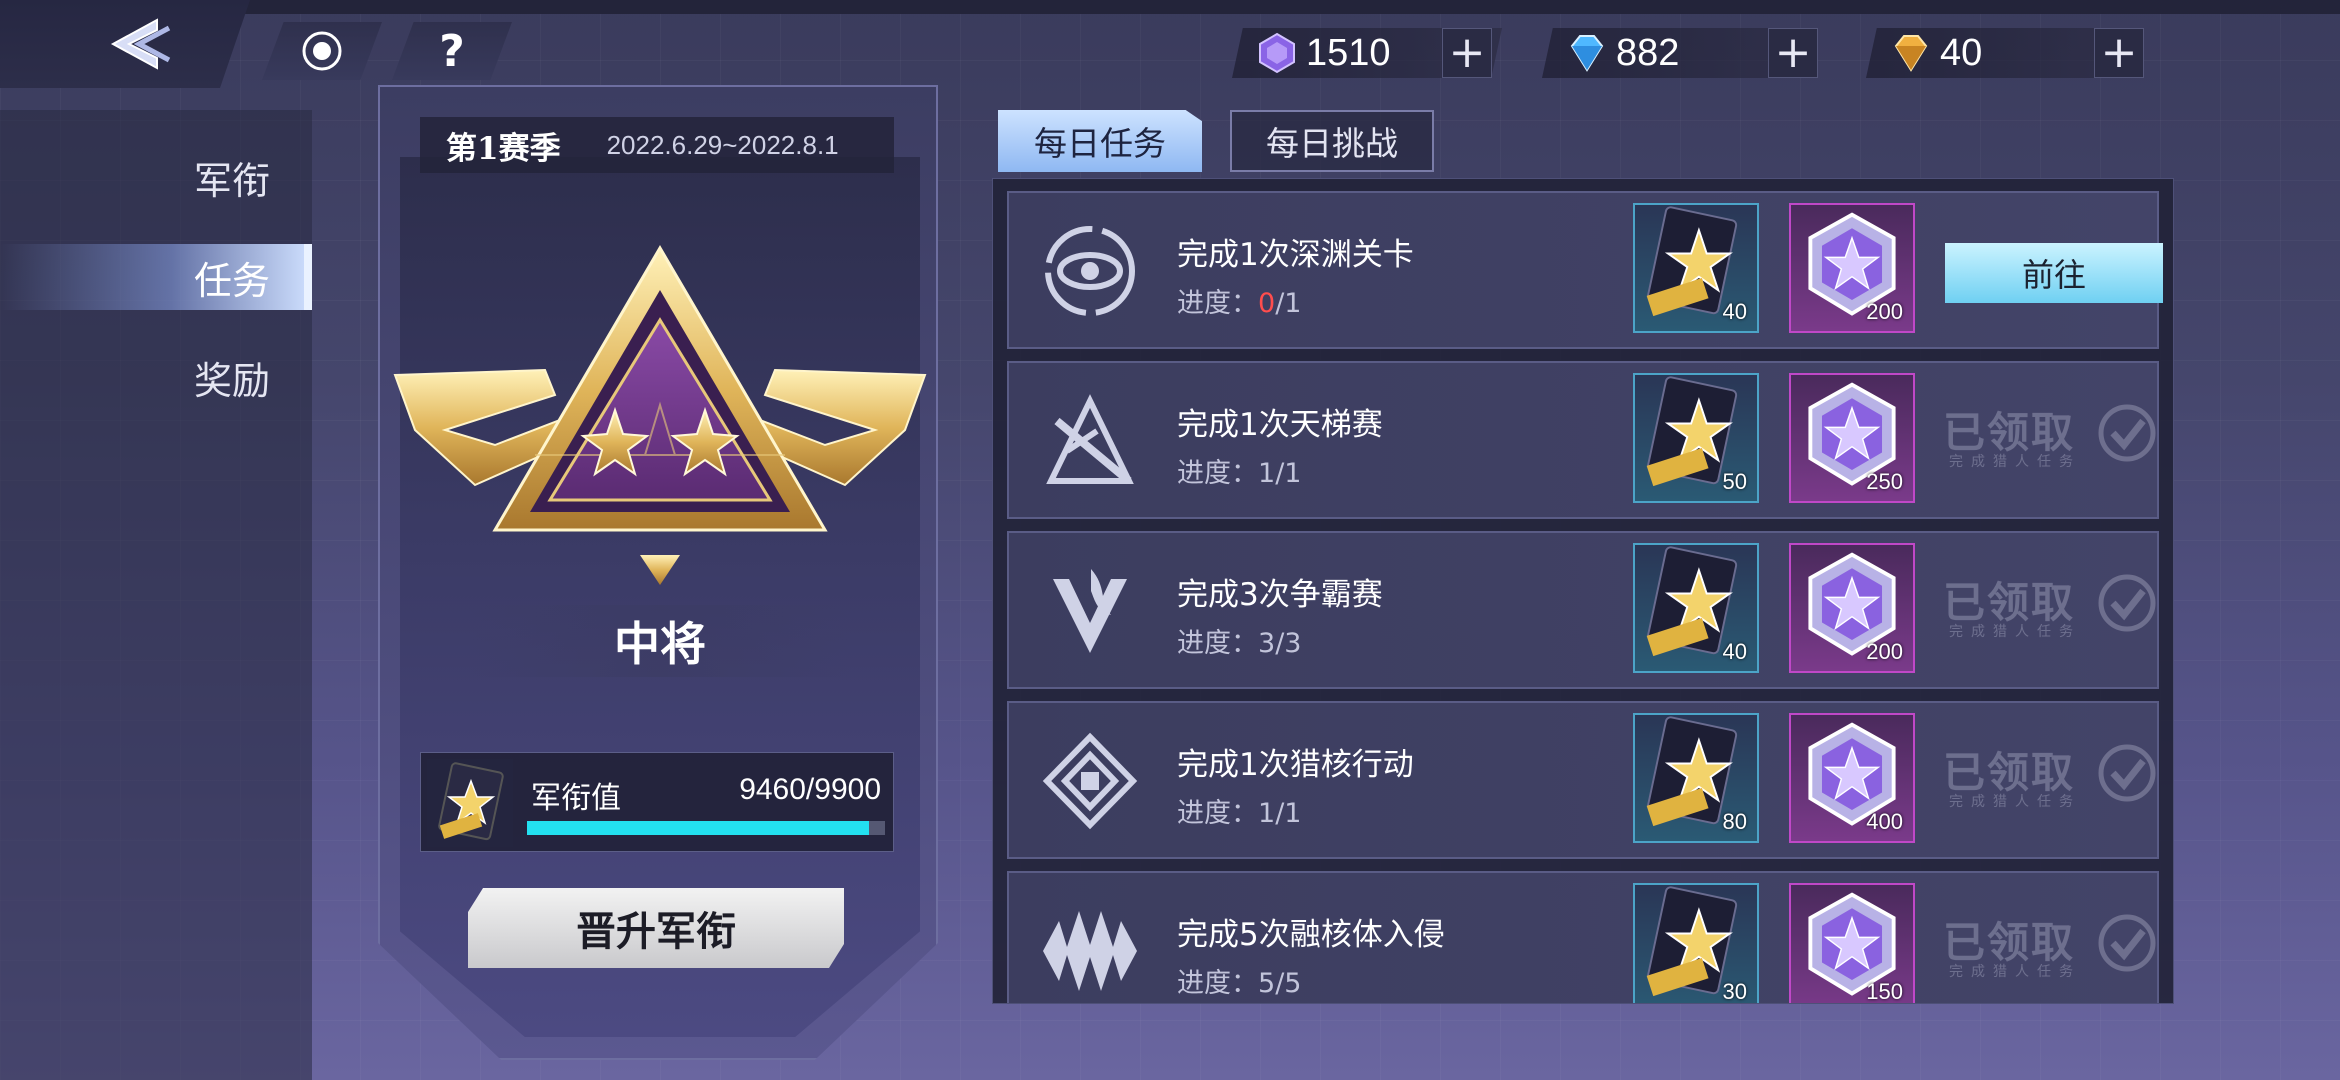  What do you see at coordinates (1583, 440) in the screenshot?
I see `task-row: 完成1次天梯赛 进度：1/1 50 250 已领取 完成猎人任务` at bounding box center [1583, 440].